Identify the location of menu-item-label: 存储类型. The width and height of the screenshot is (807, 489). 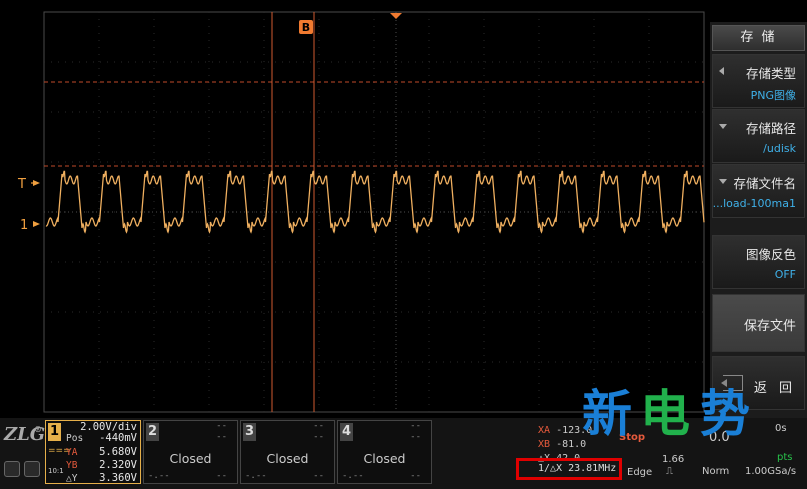
(770, 73).